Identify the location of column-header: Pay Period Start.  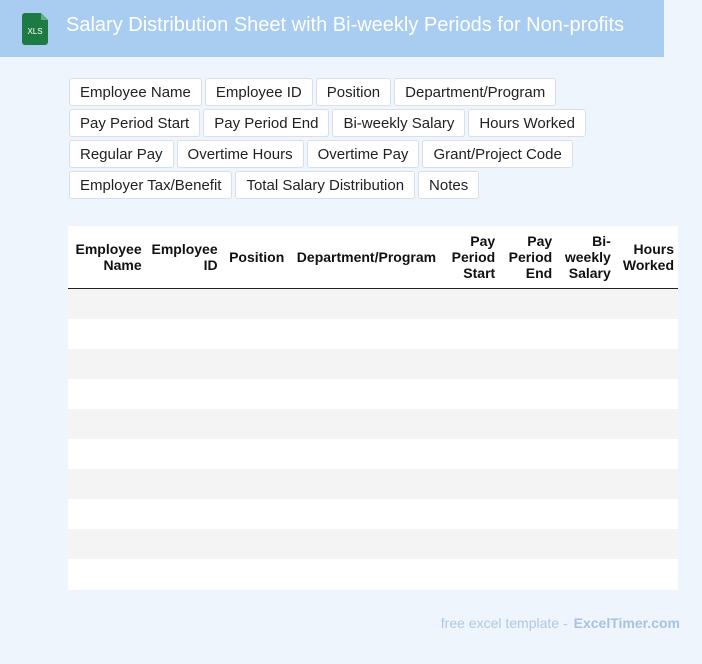
(470, 257).